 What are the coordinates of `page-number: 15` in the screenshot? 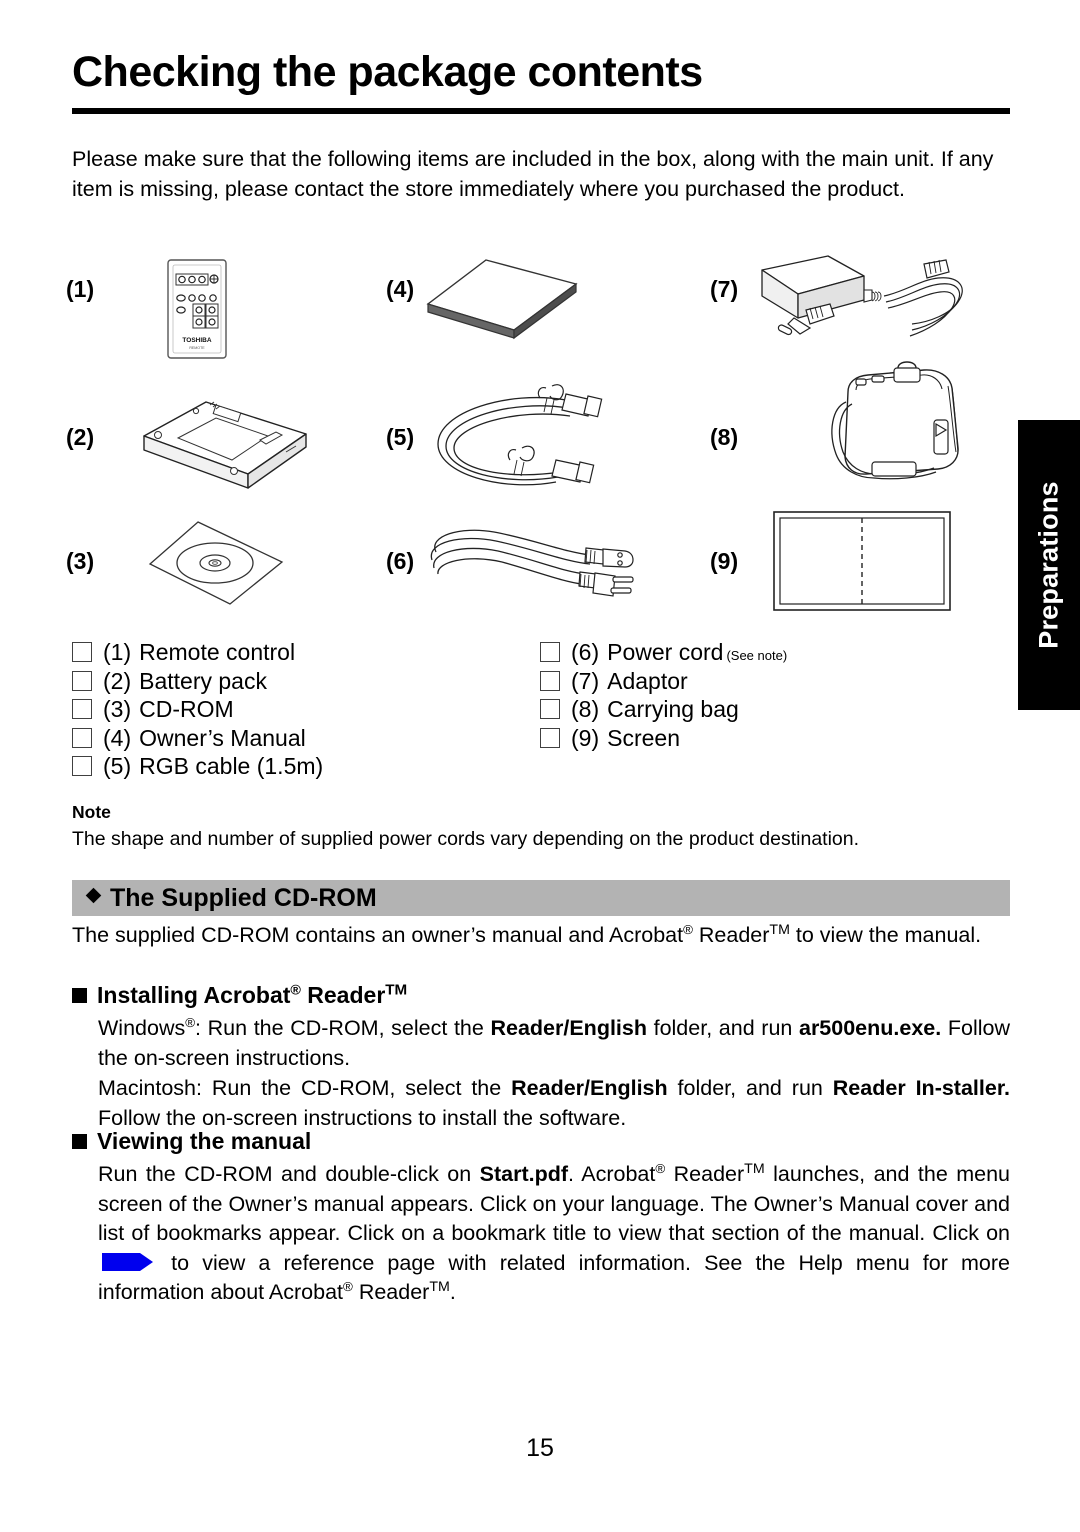 It's located at (540, 1448).